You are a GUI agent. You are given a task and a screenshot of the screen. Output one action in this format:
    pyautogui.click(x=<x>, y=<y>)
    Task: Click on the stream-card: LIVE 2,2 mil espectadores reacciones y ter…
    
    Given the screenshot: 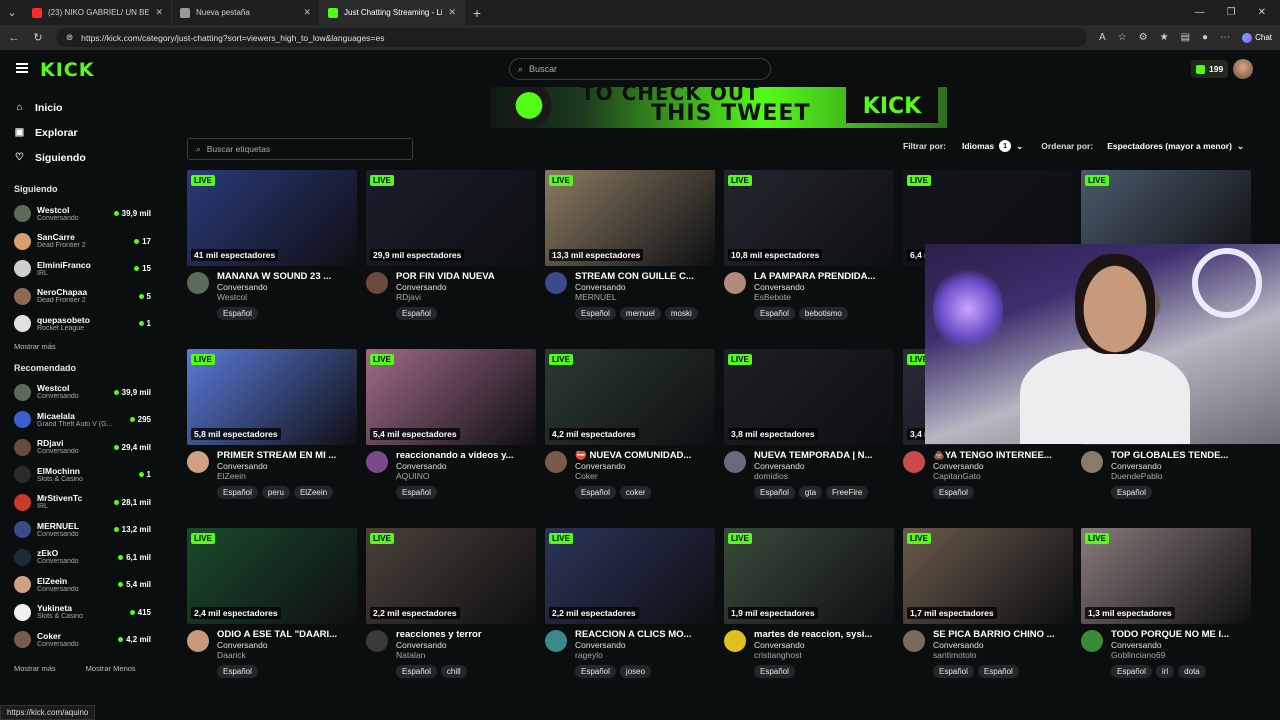 What is the action you would take?
    pyautogui.click(x=451, y=603)
    